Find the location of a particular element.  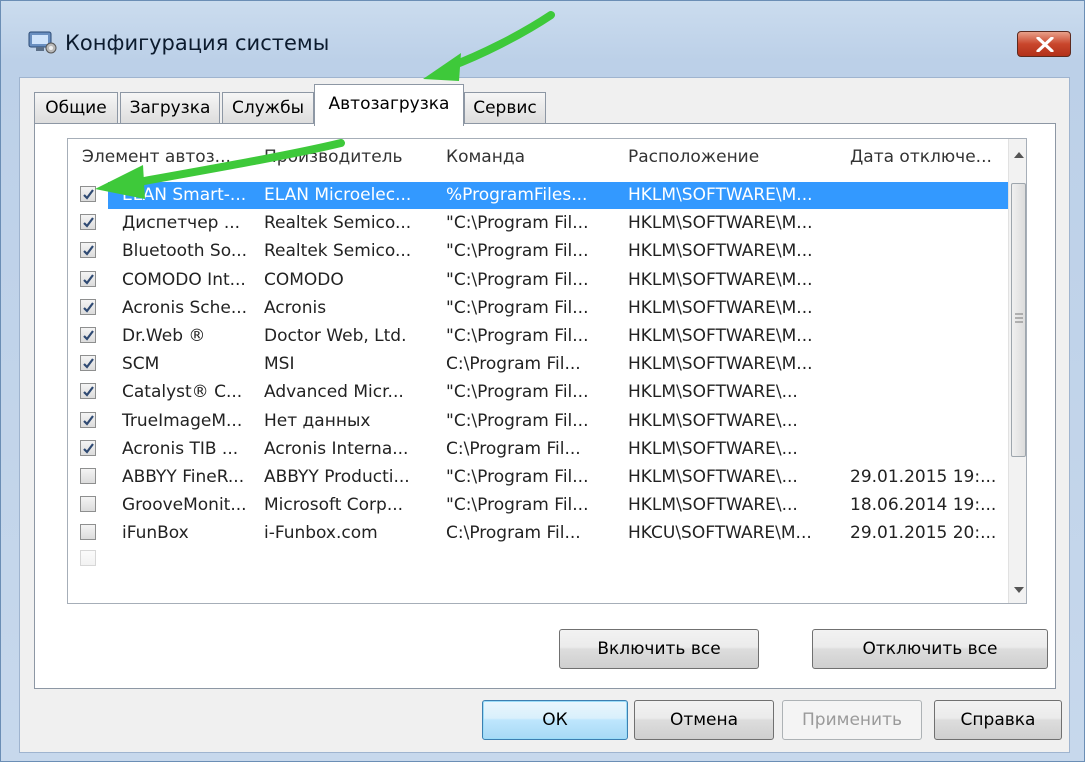

column-header-vendor: Производитель is located at coordinates (333, 157).